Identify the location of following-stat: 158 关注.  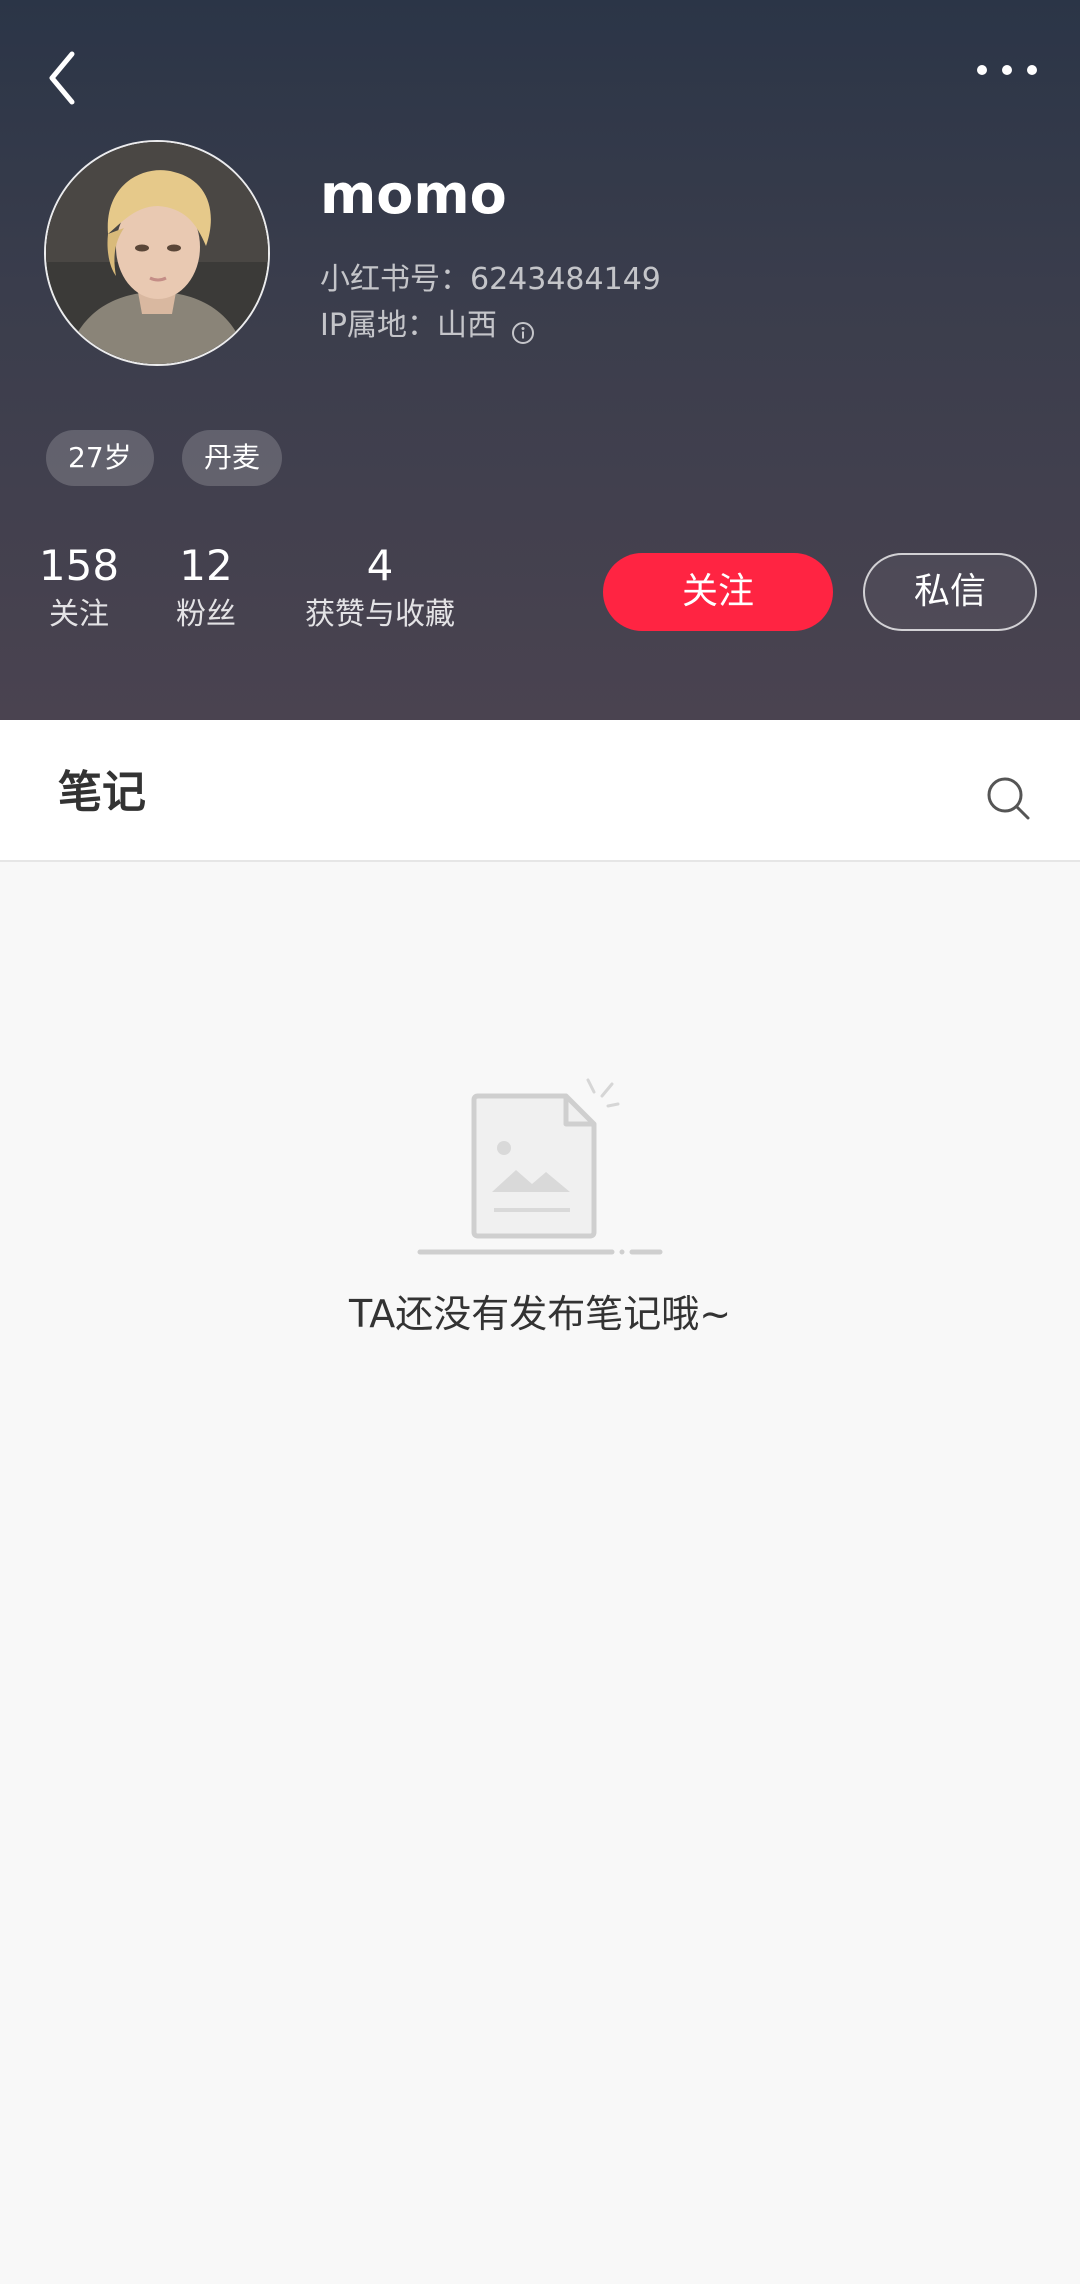
(79, 589).